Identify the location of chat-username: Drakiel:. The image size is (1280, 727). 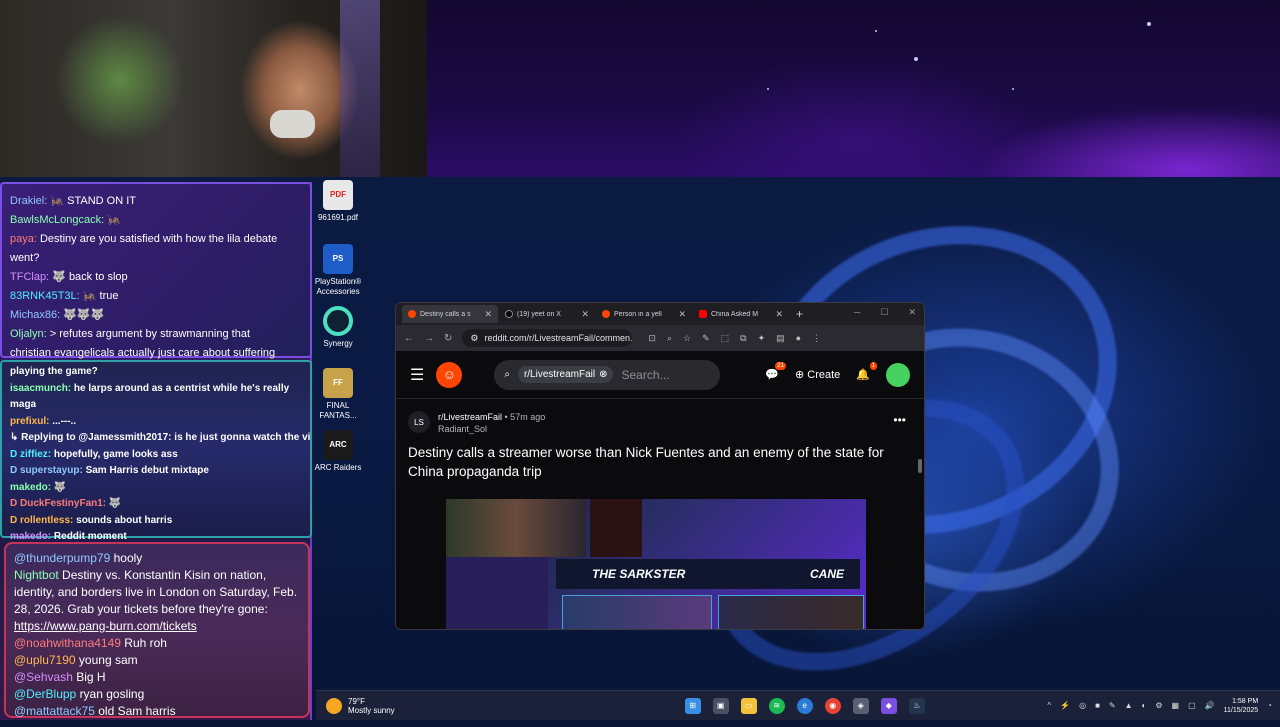
(28, 201).